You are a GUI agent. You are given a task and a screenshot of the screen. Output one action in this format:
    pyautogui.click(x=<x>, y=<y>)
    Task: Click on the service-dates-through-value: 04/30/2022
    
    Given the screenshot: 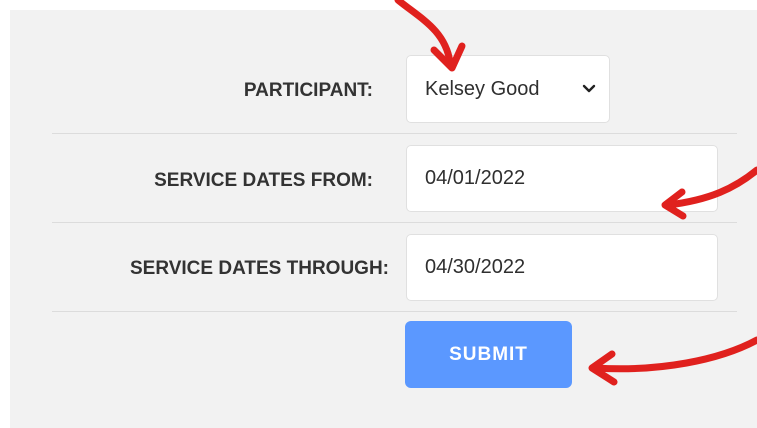 What is the action you would take?
    pyautogui.click(x=475, y=267)
    